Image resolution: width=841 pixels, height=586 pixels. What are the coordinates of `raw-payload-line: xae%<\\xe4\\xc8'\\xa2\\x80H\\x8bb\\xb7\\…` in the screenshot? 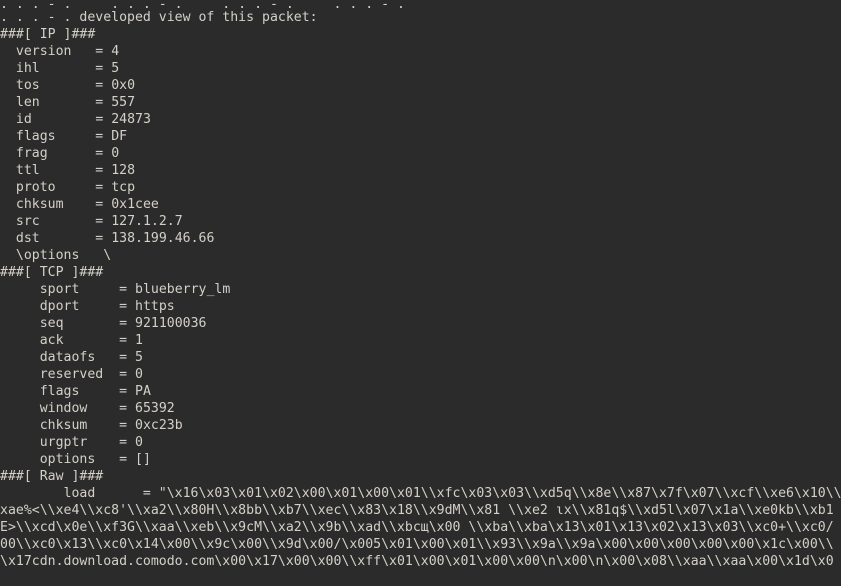 It's located at (417, 510).